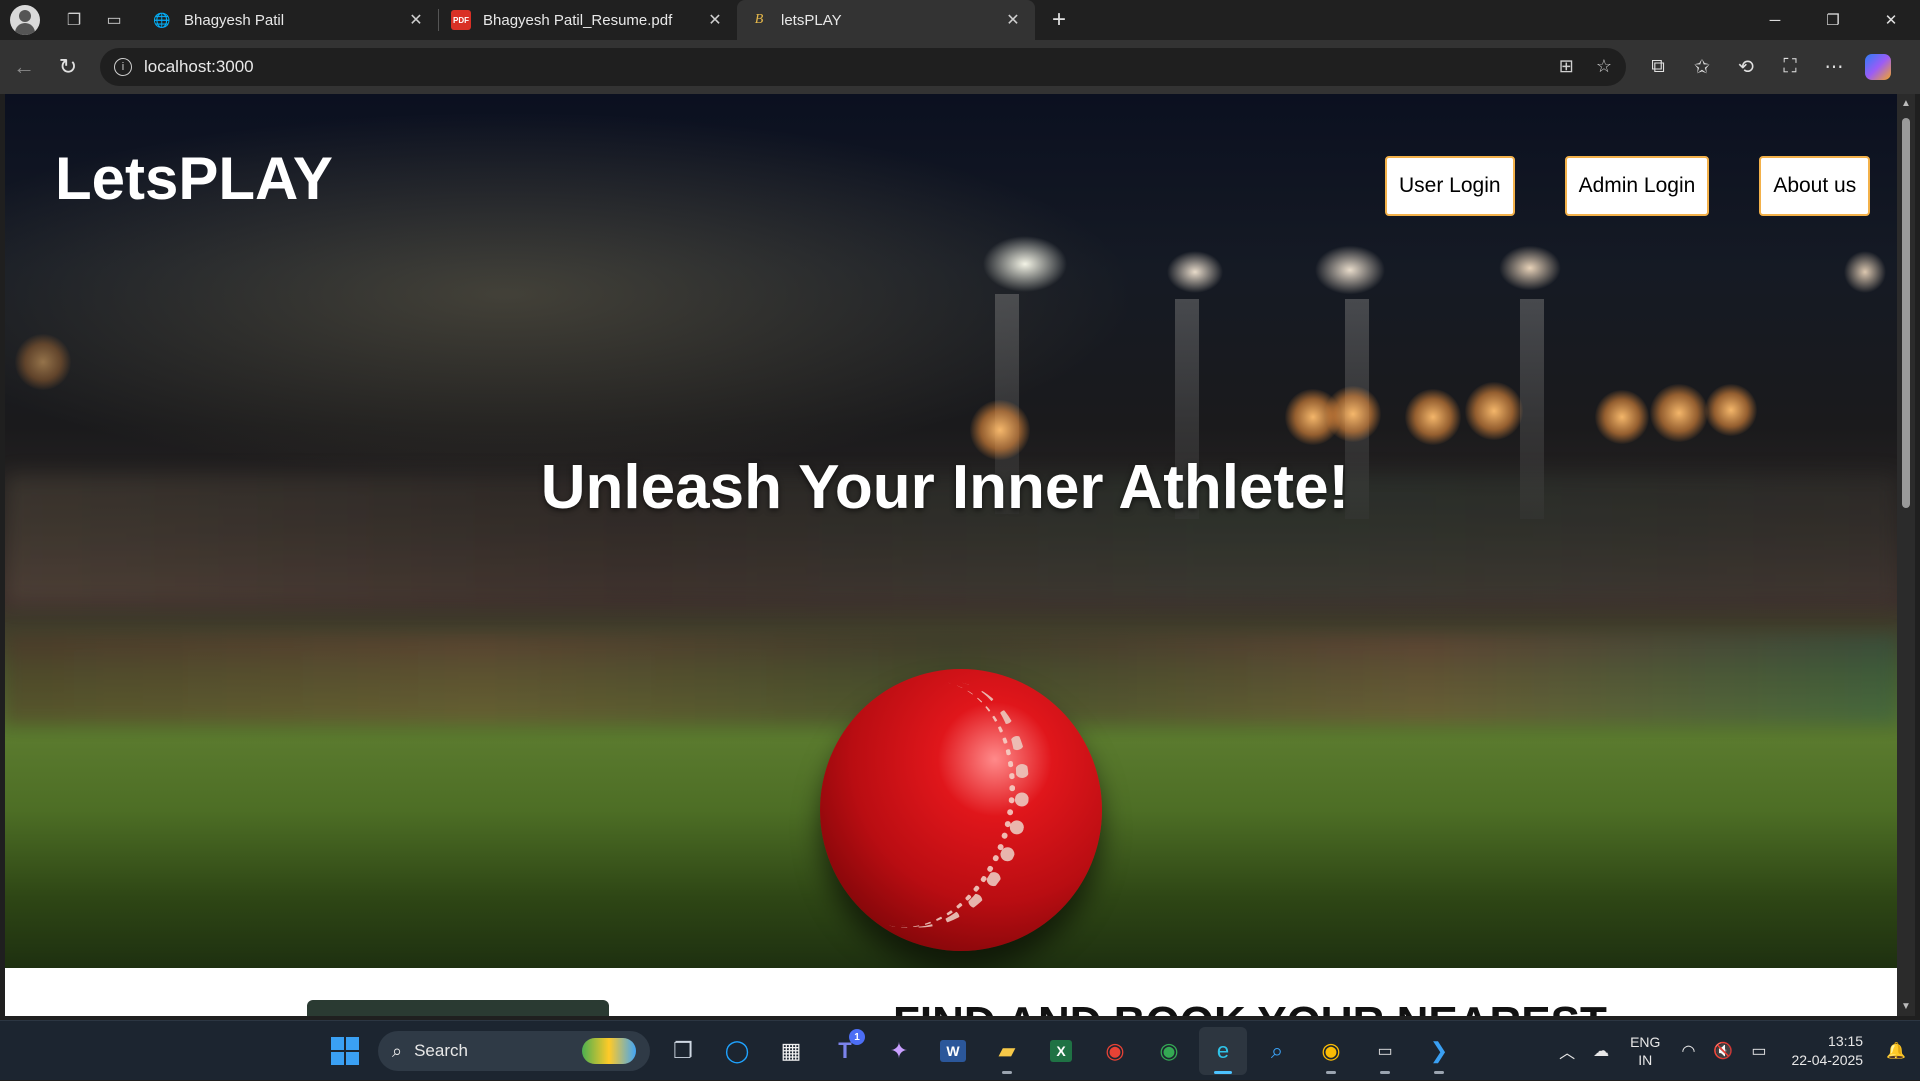  Describe the element at coordinates (945, 487) in the screenshot. I see `hero-title: Unleash Your Inner Athlete!` at that location.